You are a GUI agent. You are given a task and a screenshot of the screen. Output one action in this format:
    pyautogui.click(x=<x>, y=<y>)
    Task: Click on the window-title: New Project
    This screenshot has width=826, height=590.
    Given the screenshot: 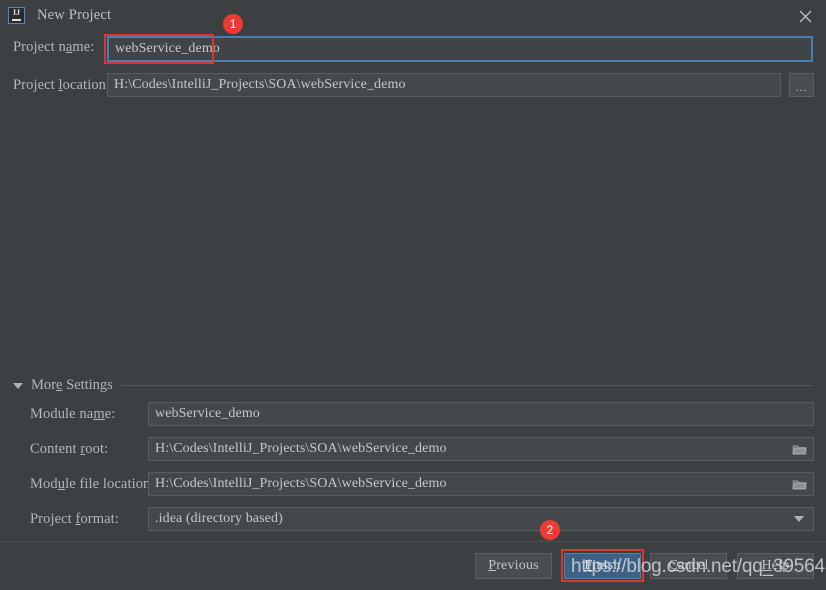 What is the action you would take?
    pyautogui.click(x=74, y=15)
    